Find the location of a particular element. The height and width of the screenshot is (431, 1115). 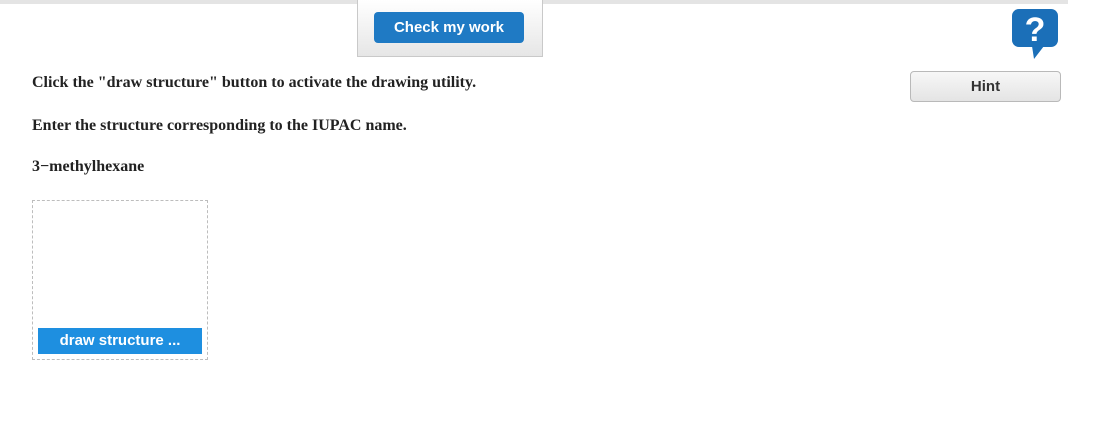

question-mark-icon: ? is located at coordinates (1035, 34).